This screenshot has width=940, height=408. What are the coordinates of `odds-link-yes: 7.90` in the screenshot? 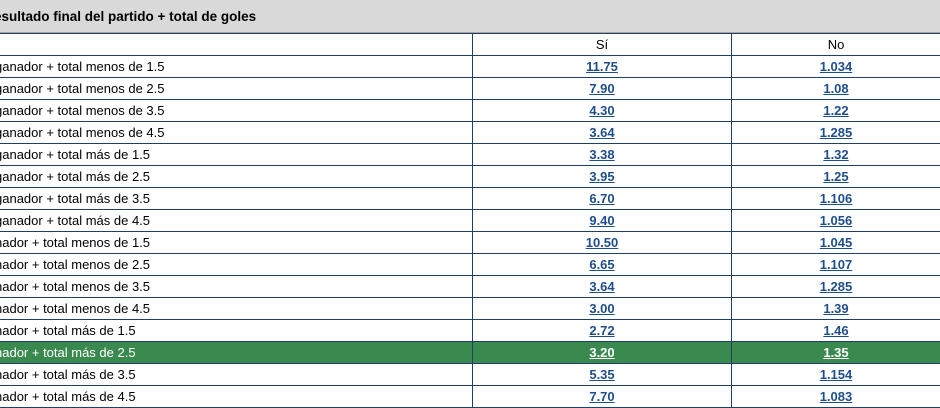 It's located at (601, 88).